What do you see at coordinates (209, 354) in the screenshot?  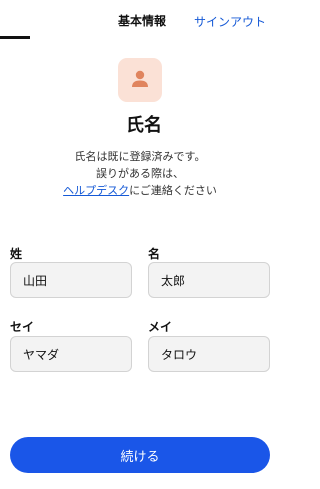 I see `first-name-kana-field: タロウ` at bounding box center [209, 354].